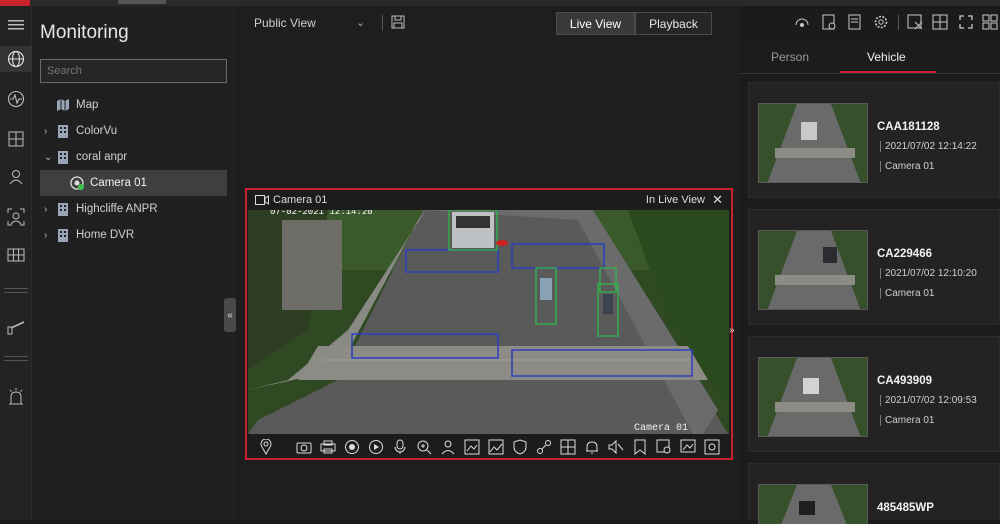 The image size is (1000, 524). What do you see at coordinates (874, 394) in the screenshot?
I see `vehicle-event-card: CA493909 2021/07/02 12:09:53 Camera 01` at bounding box center [874, 394].